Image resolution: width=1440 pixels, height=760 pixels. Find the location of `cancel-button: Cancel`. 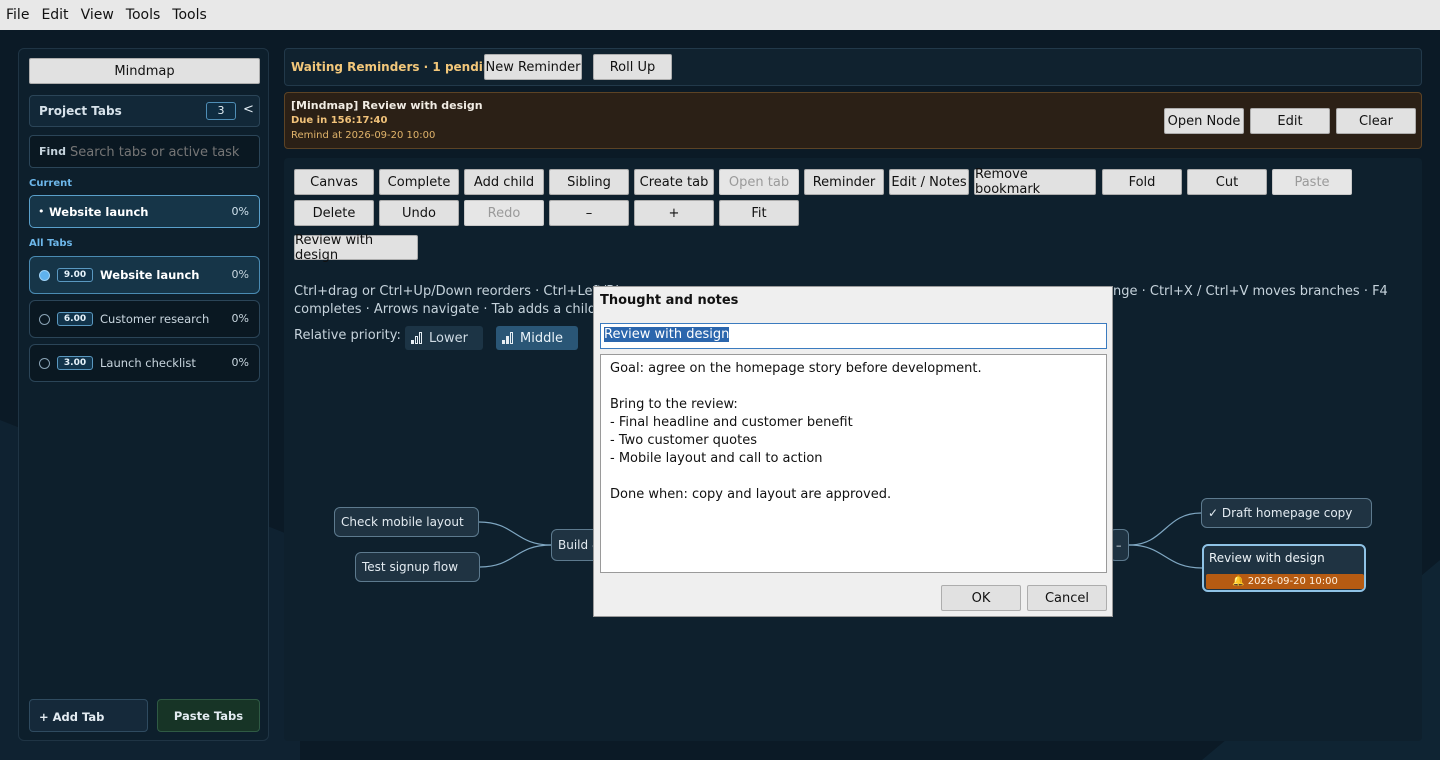

cancel-button: Cancel is located at coordinates (1067, 598).